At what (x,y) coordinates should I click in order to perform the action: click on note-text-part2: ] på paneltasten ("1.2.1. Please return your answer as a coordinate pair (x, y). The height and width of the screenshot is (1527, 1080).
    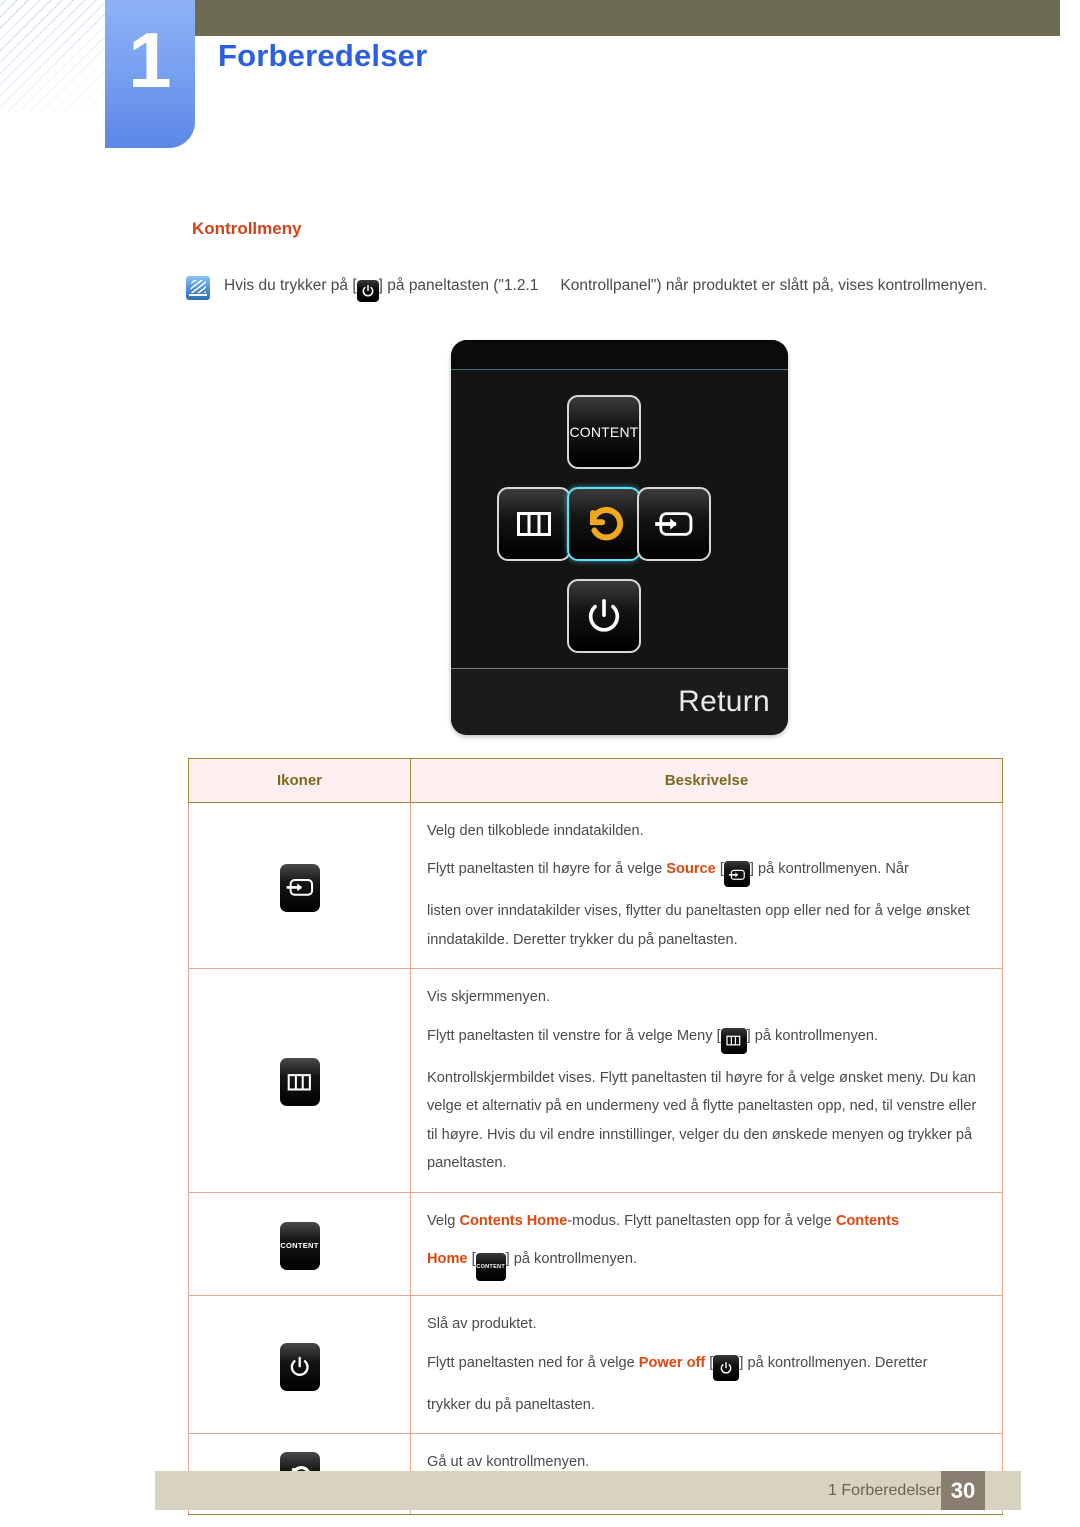
    Looking at the image, I should click on (458, 285).